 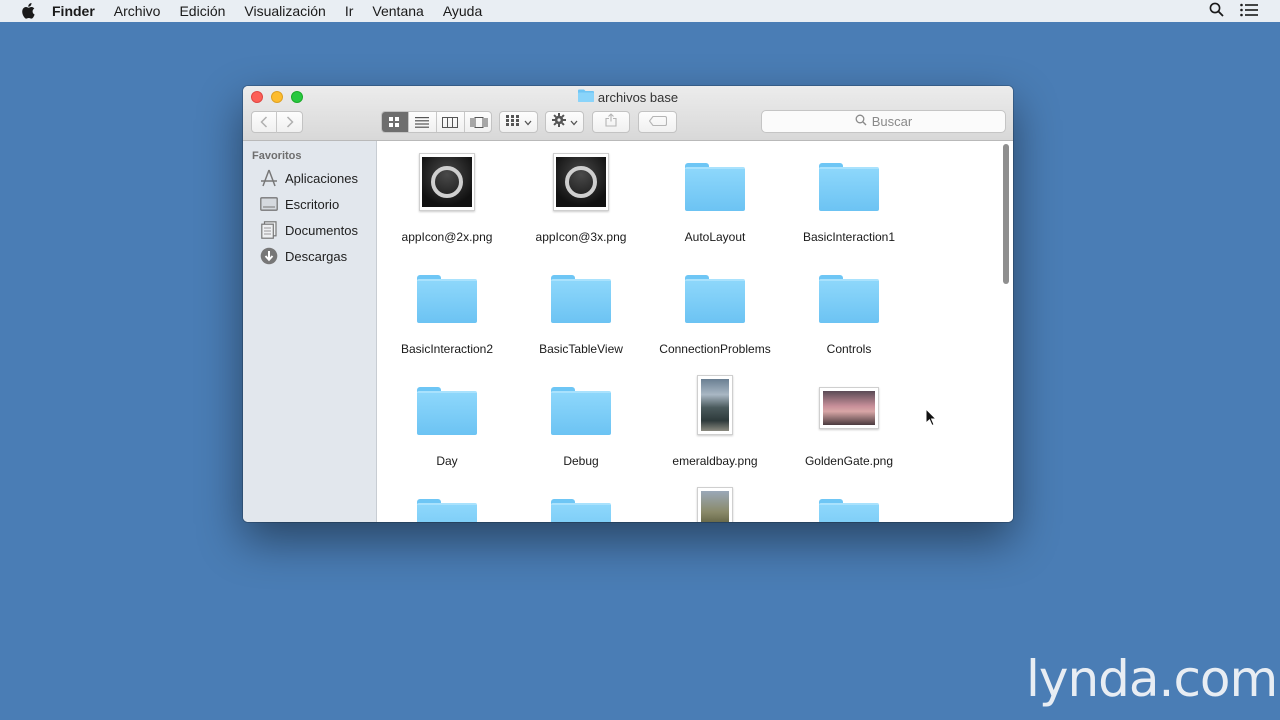 What do you see at coordinates (585, 97) in the screenshot?
I see `folder-title-icon` at bounding box center [585, 97].